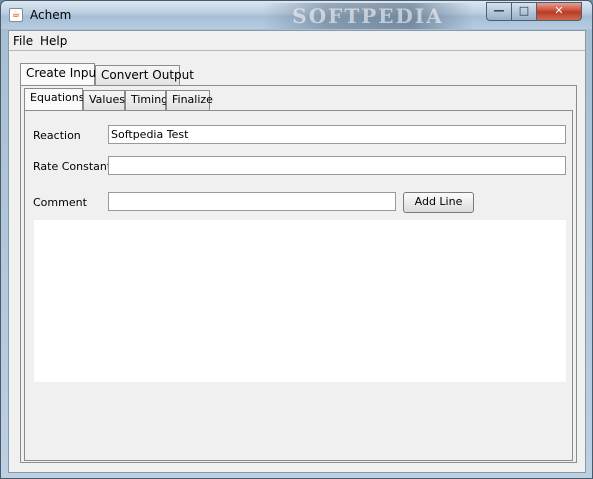 The height and width of the screenshot is (479, 593). Describe the element at coordinates (144, 75) in the screenshot. I see `tab-convert-output: Convert Output` at that location.